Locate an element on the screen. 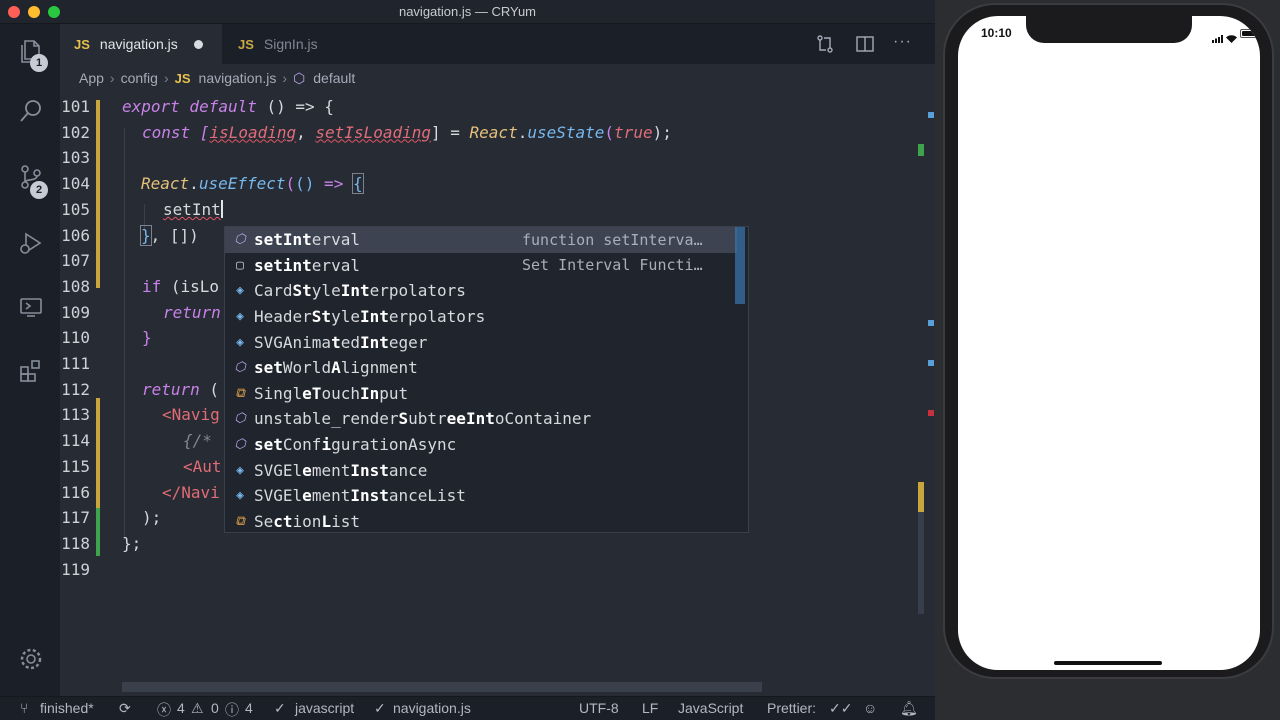  line-number: 119 is located at coordinates (75, 569).